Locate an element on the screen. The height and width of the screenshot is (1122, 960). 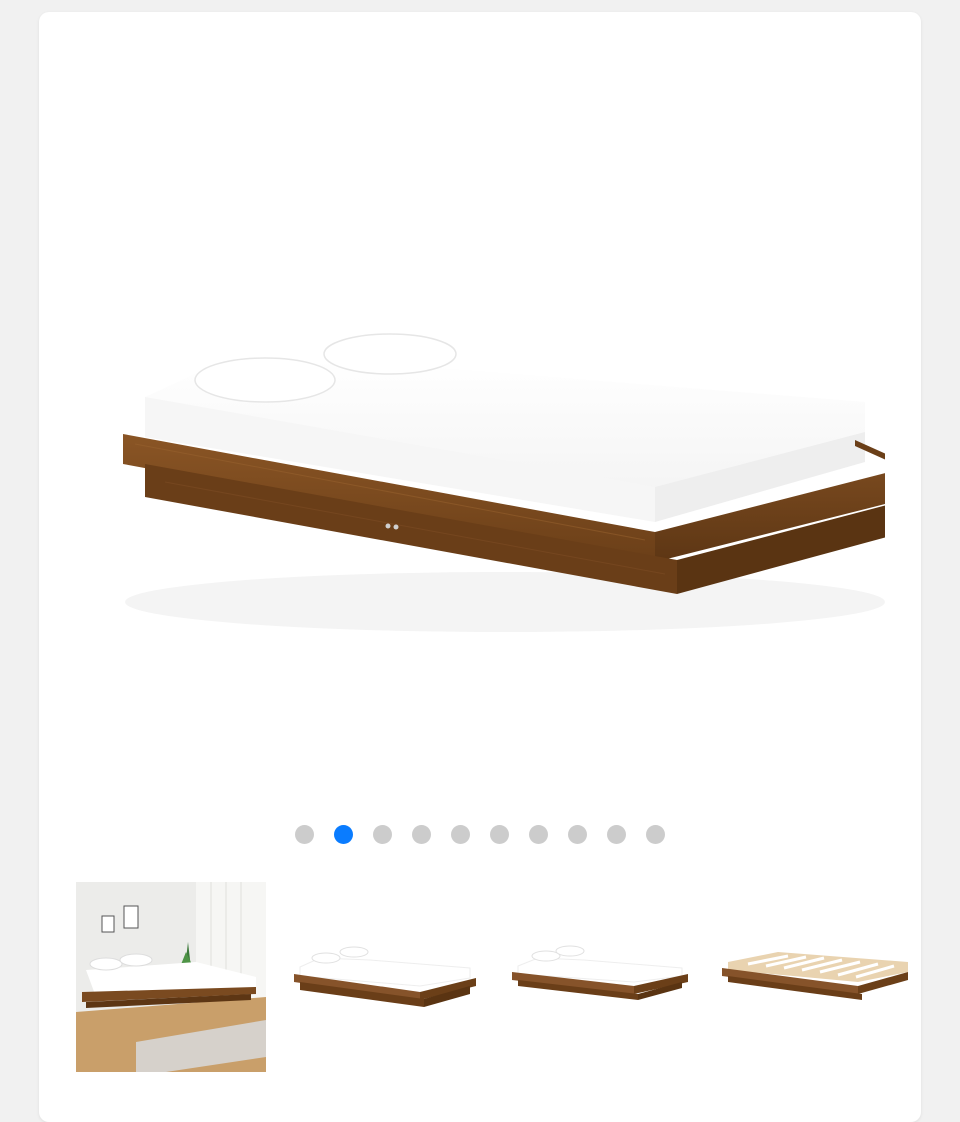
carousel-dot-2-active is located at coordinates (343, 834).